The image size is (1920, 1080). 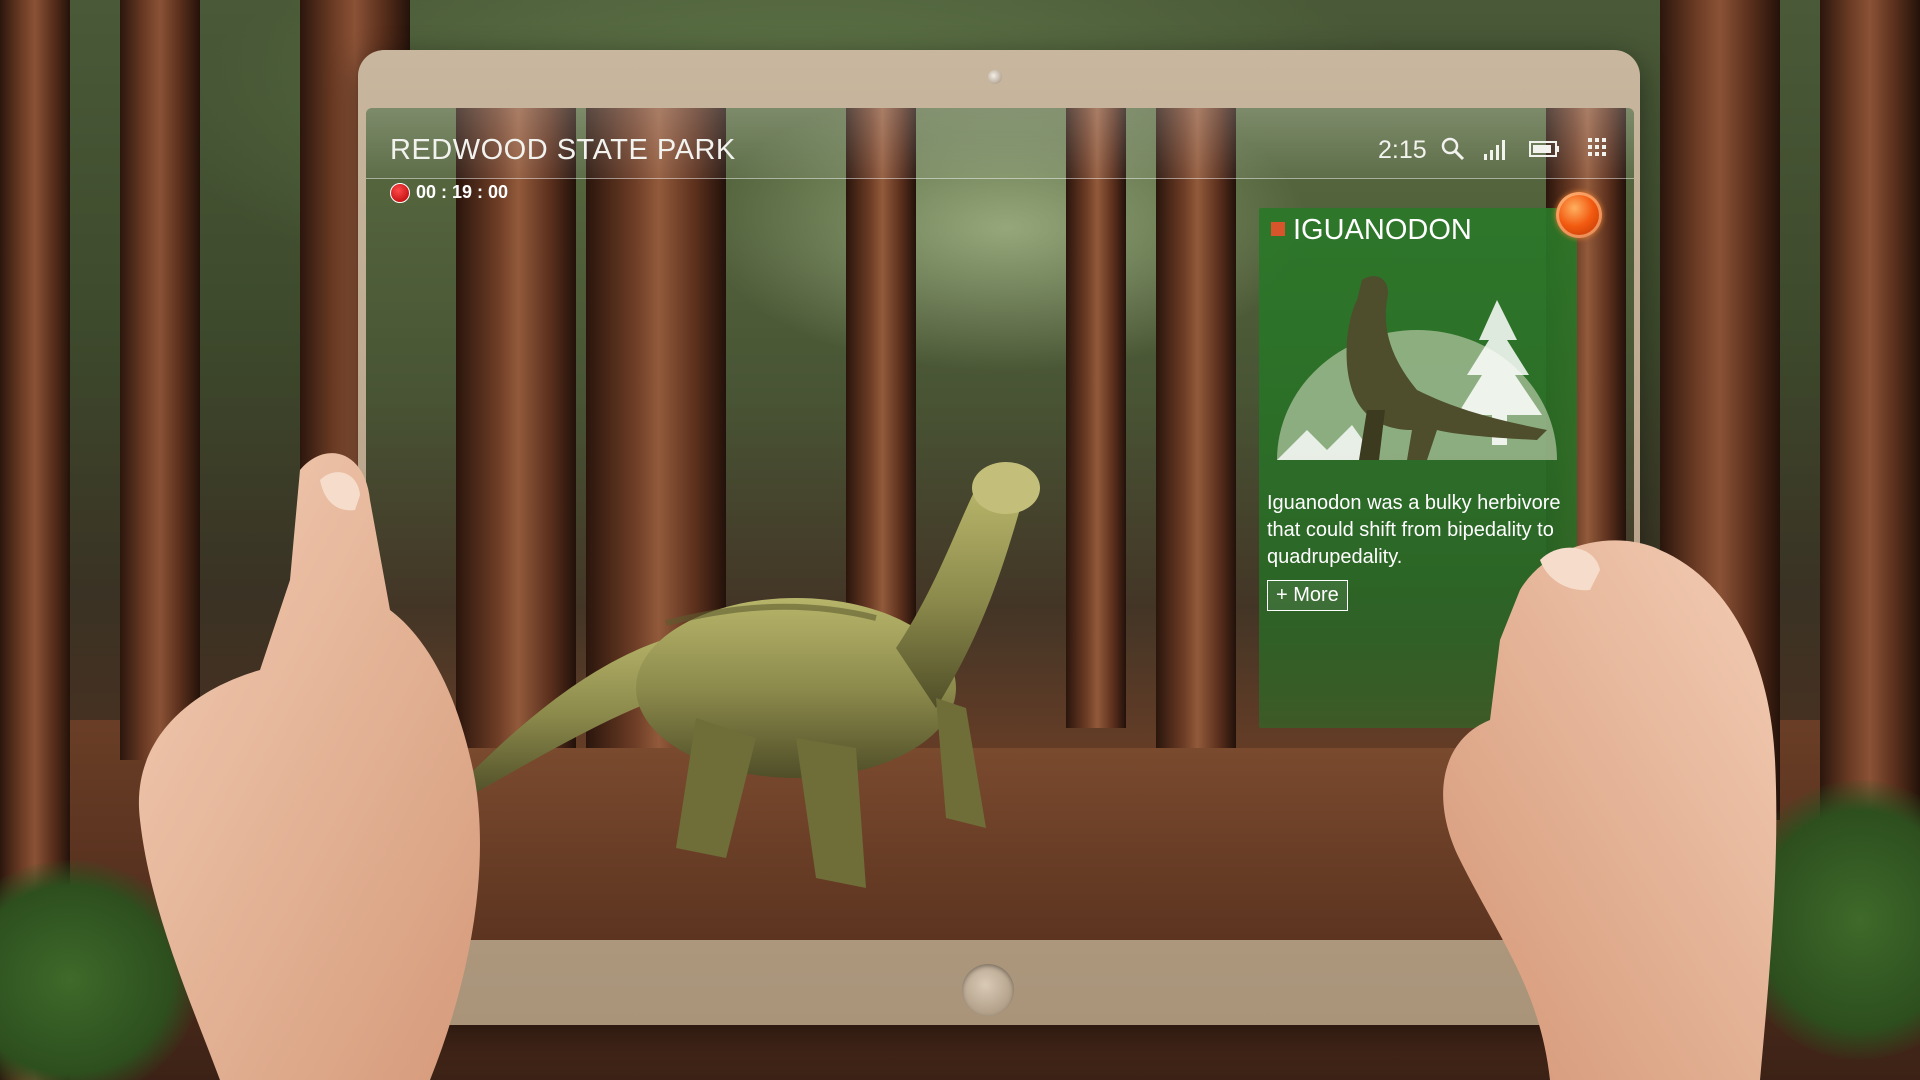 I want to click on info-card-title: IGUANODON, so click(x=1382, y=230).